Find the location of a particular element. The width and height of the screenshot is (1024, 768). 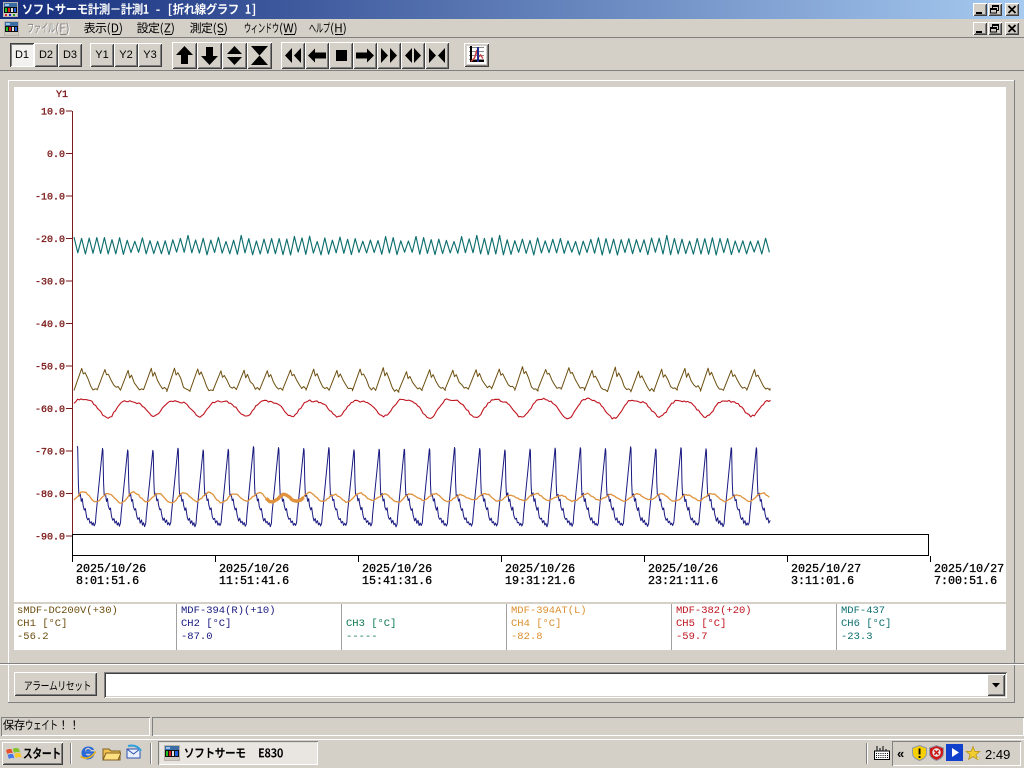

svg-text: 11:51:41.6 is located at coordinates (254, 581).